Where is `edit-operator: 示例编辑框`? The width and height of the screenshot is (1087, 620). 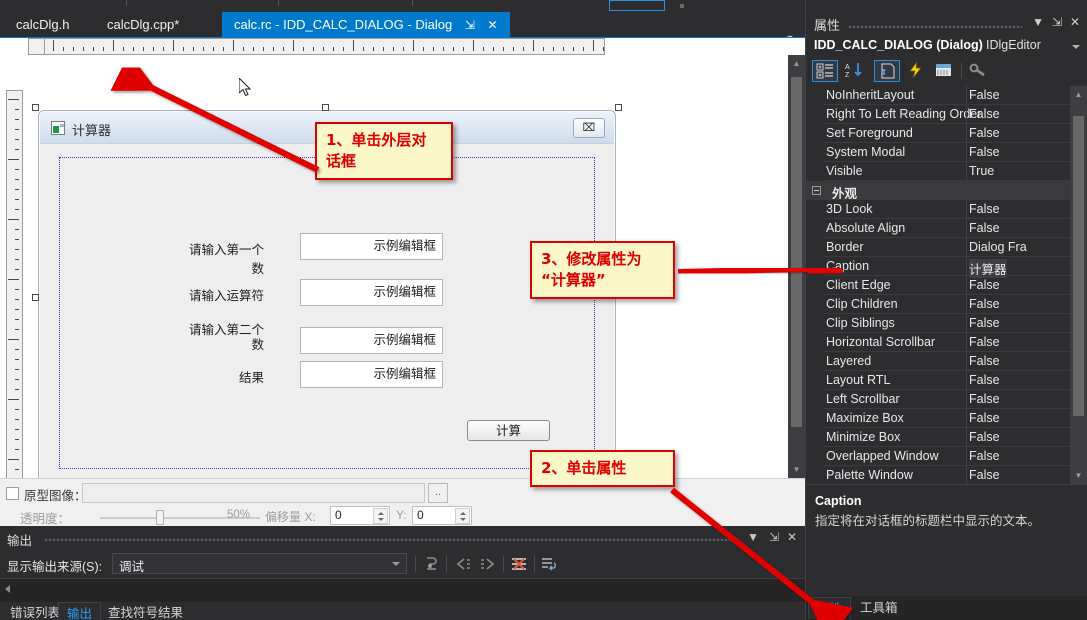 edit-operator: 示例编辑框 is located at coordinates (371, 292).